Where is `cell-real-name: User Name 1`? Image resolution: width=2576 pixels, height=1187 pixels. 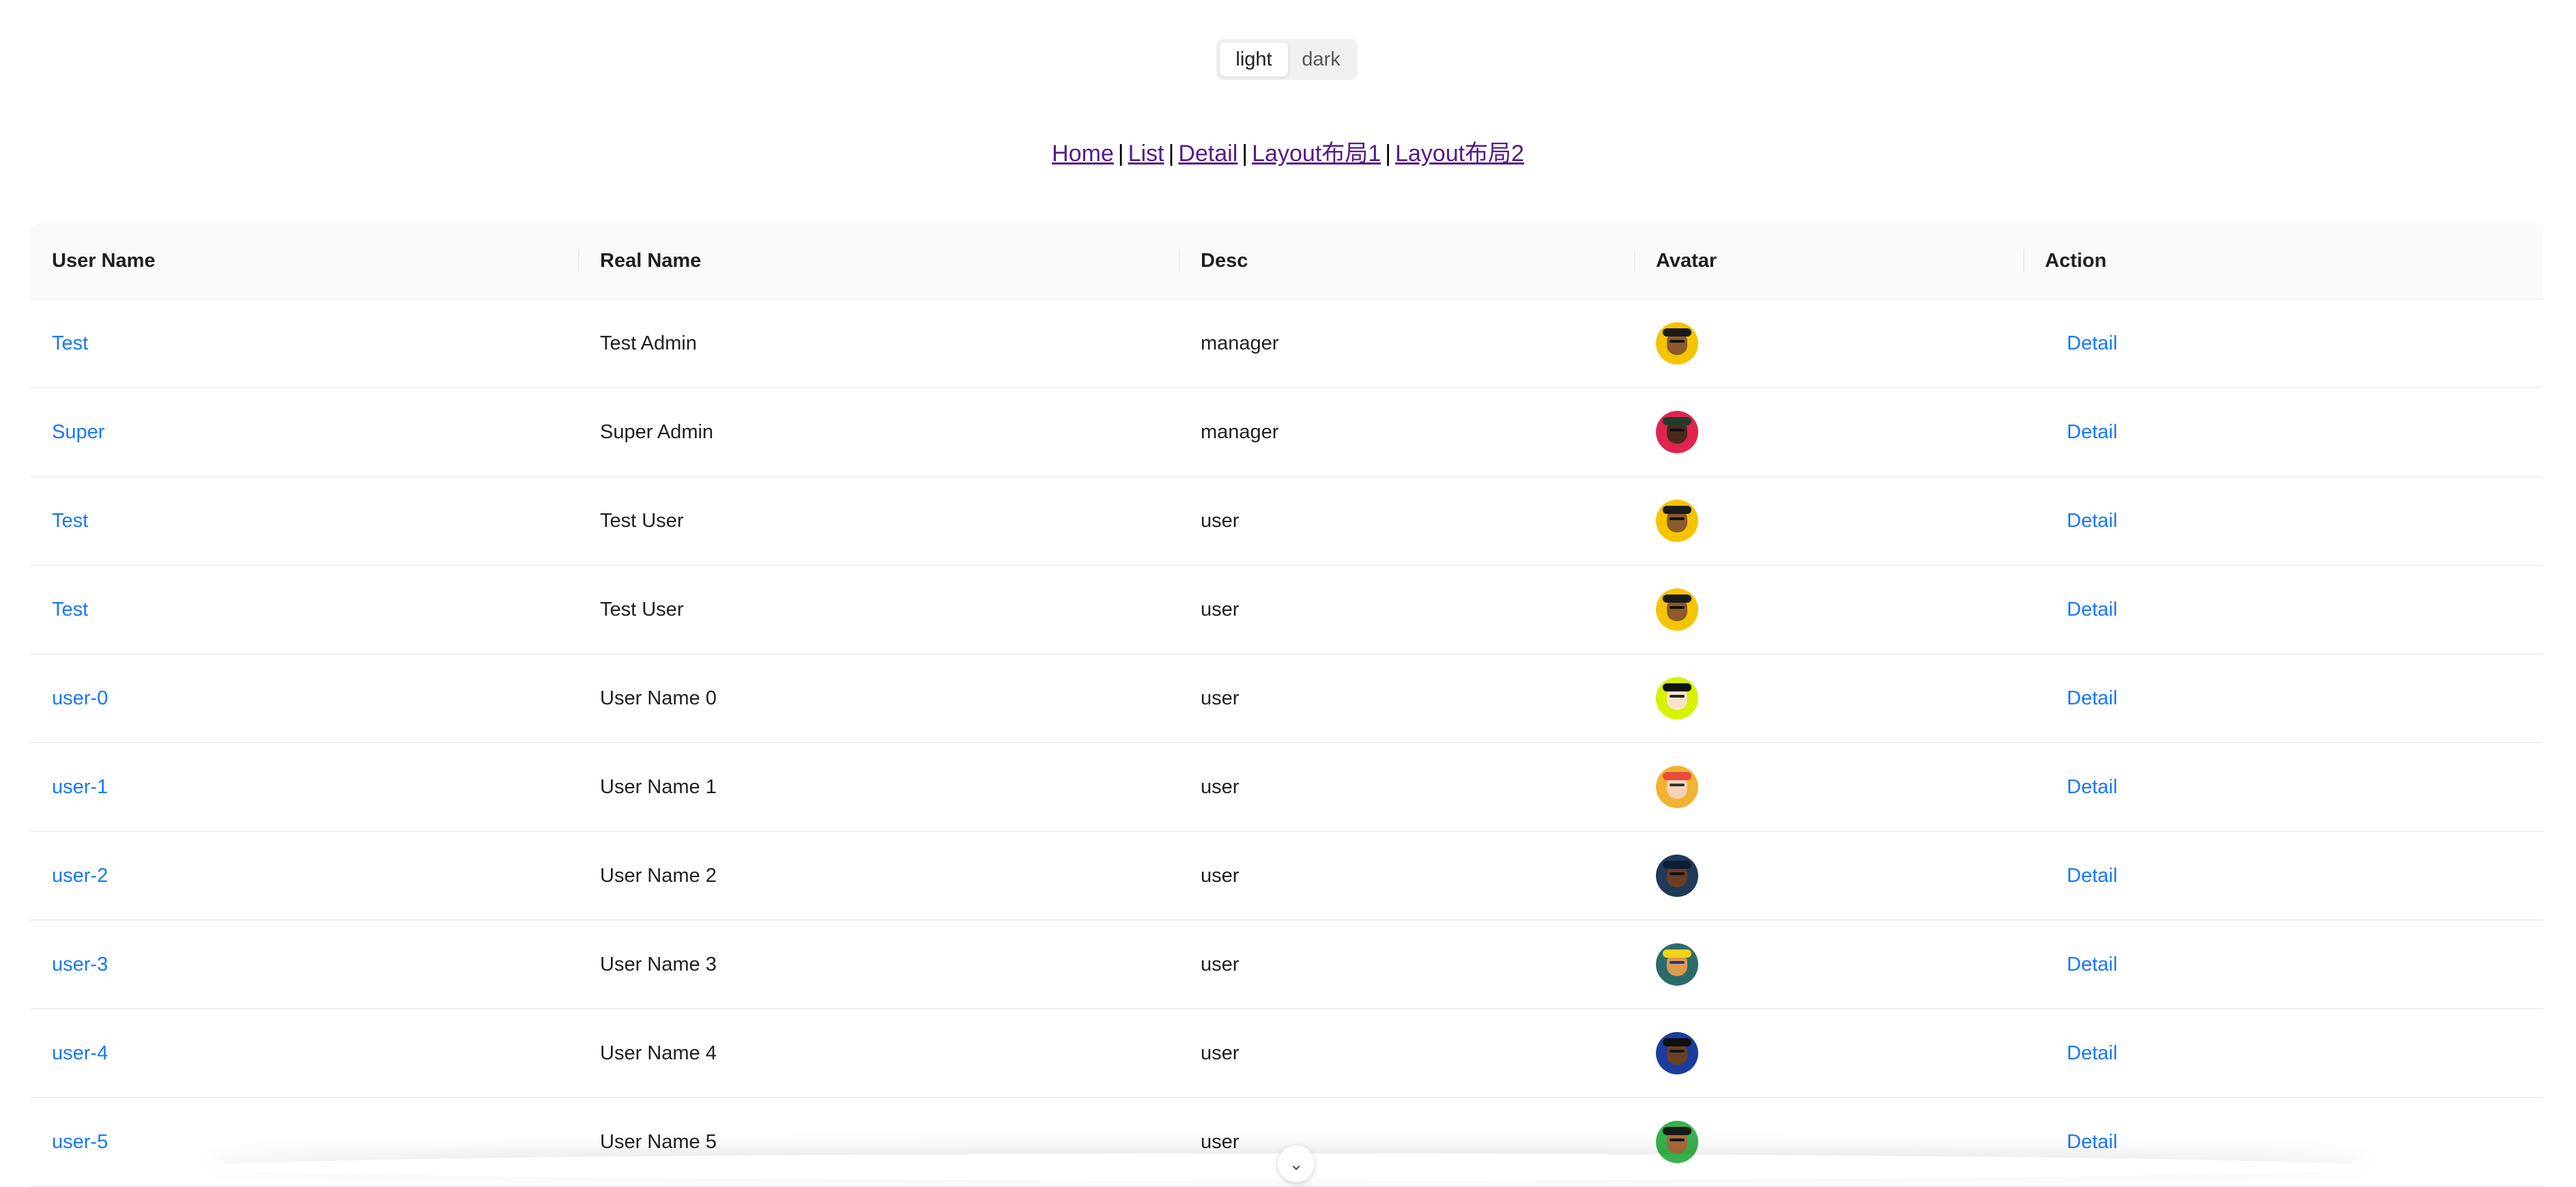 cell-real-name: User Name 1 is located at coordinates (658, 786).